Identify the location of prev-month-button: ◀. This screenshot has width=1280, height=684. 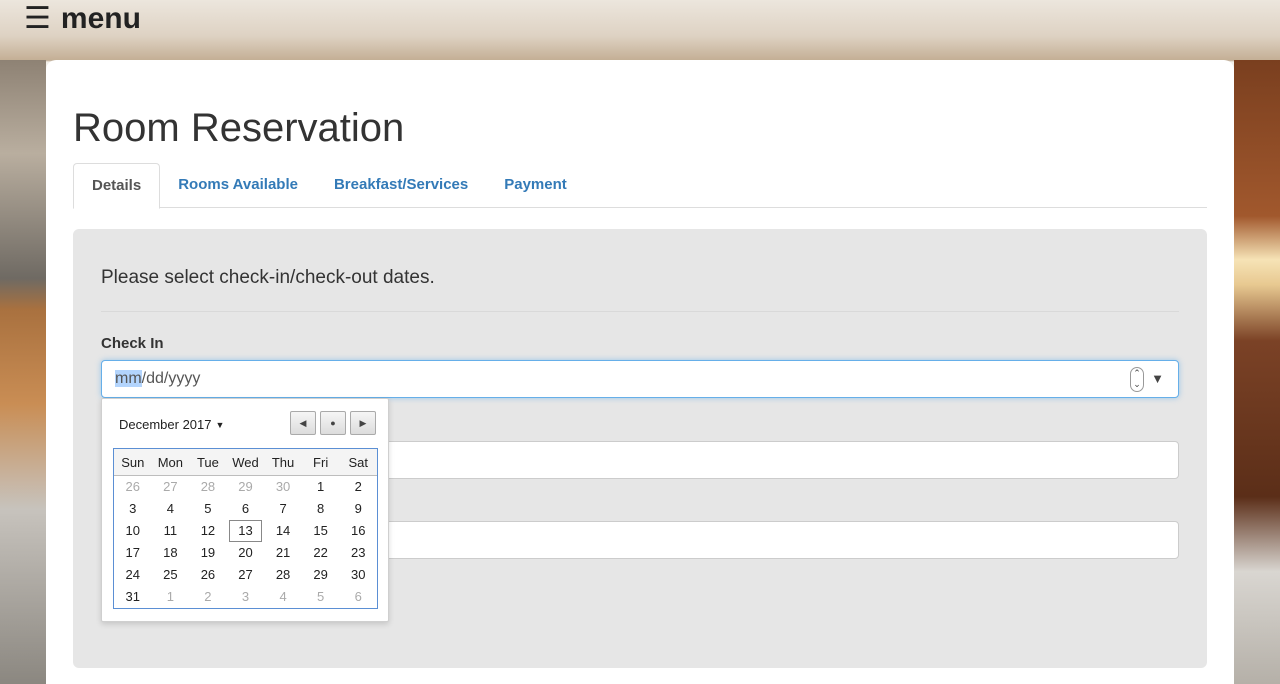
(303, 423).